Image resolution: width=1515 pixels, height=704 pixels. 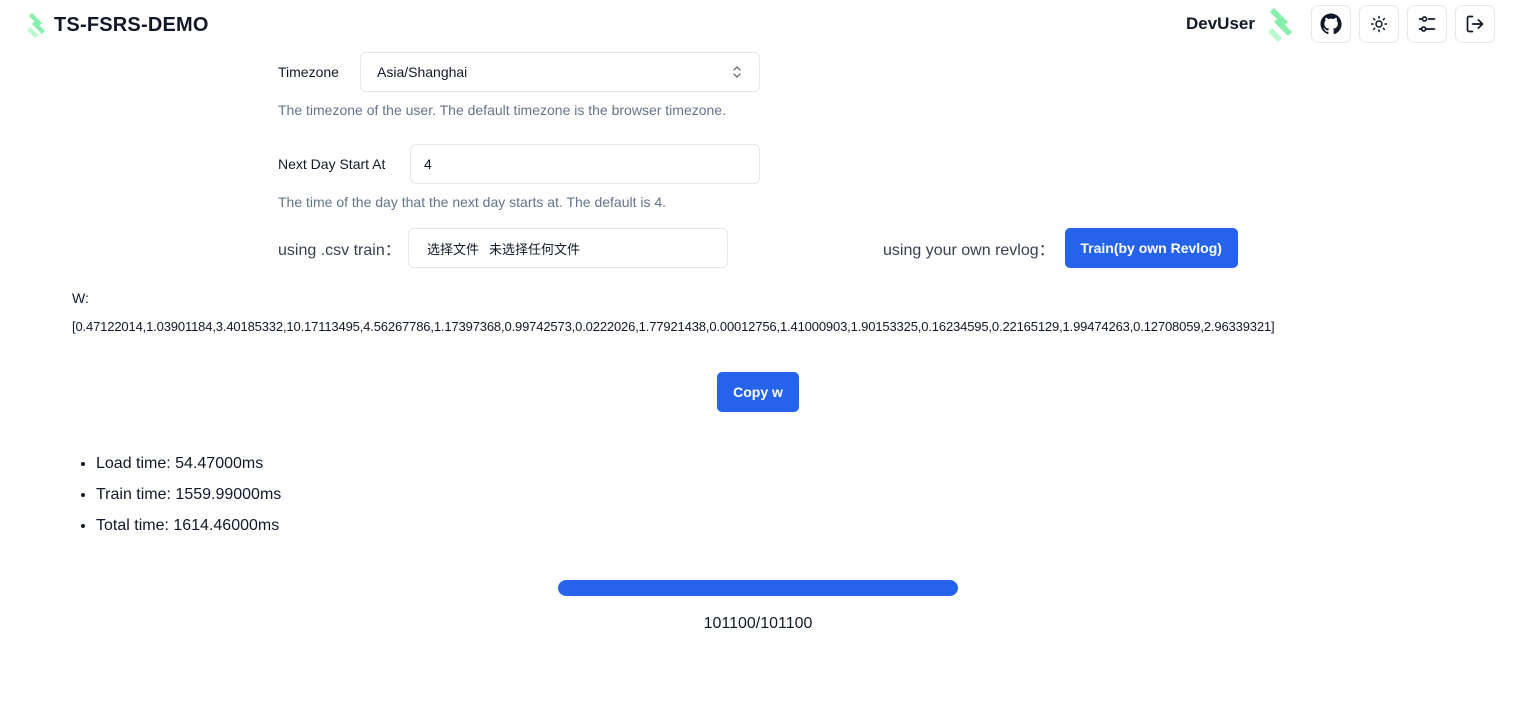 I want to click on total-time-item: Total time: 1614.46000ms, so click(x=188, y=526).